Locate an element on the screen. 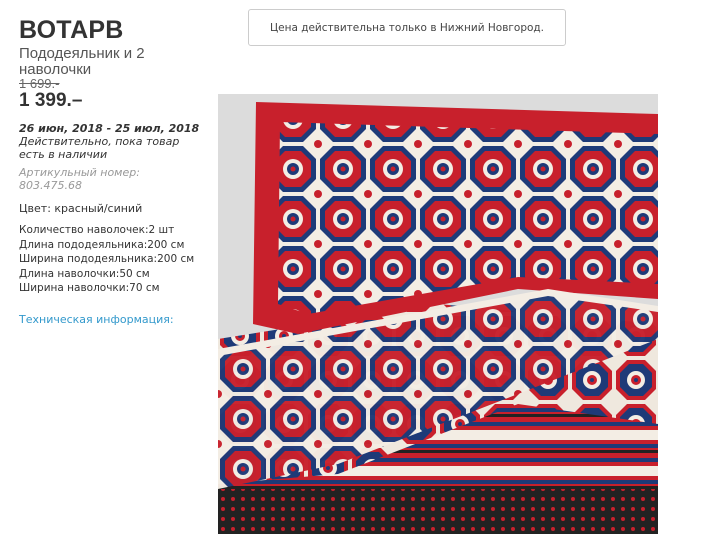 Image resolution: width=708 pixels, height=551 pixels. technical-info-link: Техническая информация: is located at coordinates (96, 319).